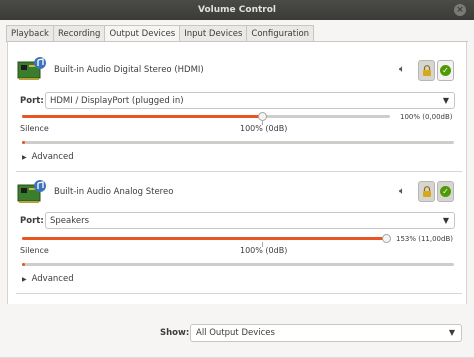 Image resolution: width=474 pixels, height=358 pixels. Describe the element at coordinates (143, 33) in the screenshot. I see `tab-output-devices: Output Devices` at that location.